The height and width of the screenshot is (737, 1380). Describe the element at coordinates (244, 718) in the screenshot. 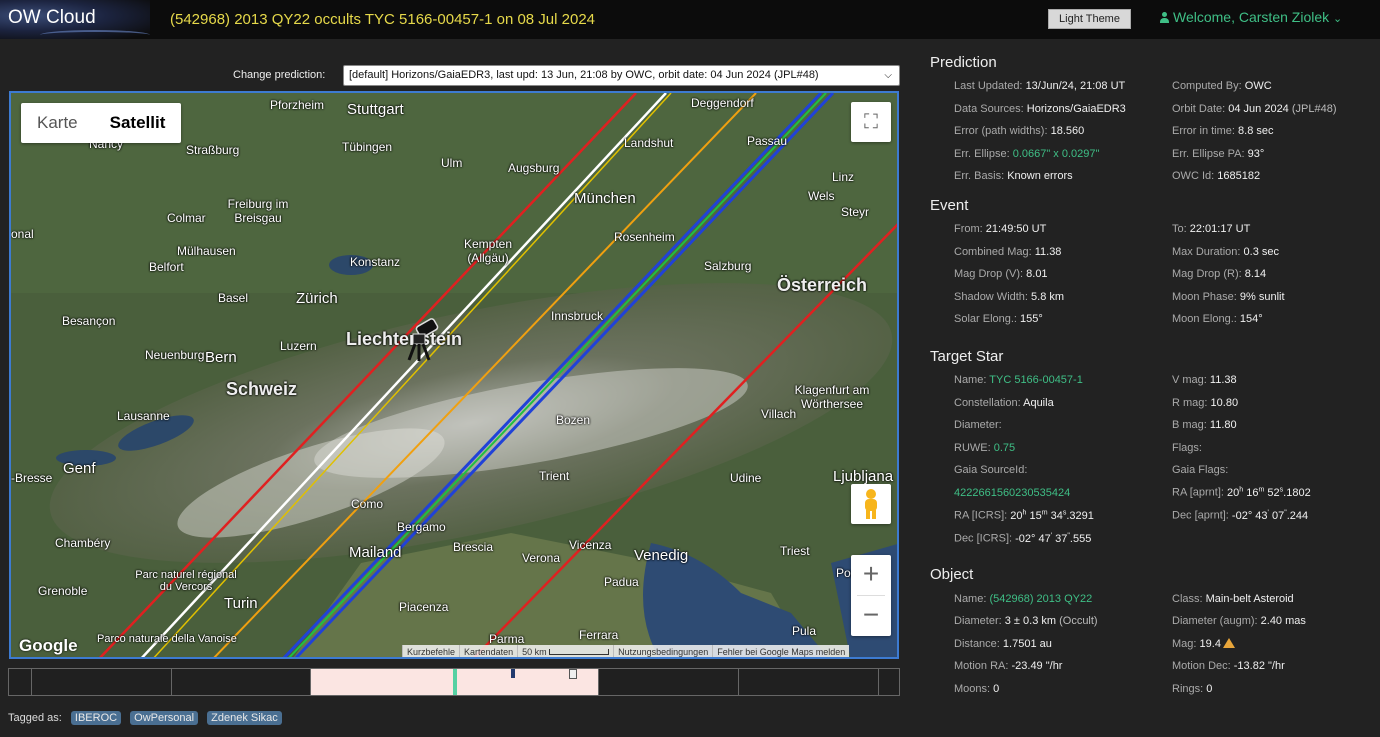

I see `tag-badge: Zdenek Sikac` at that location.